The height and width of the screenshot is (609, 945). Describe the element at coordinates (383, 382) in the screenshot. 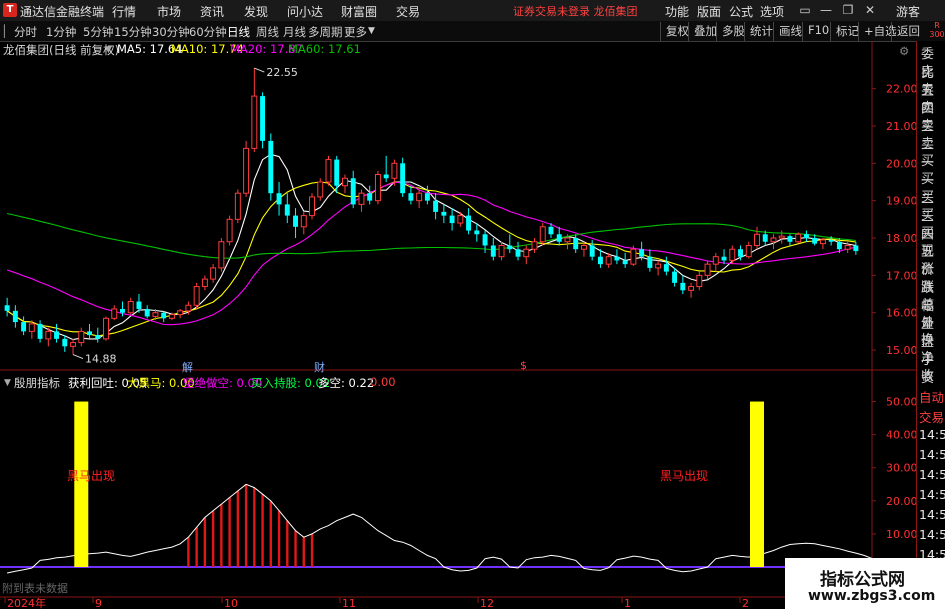

I see `legend-extra: 0.00` at that location.